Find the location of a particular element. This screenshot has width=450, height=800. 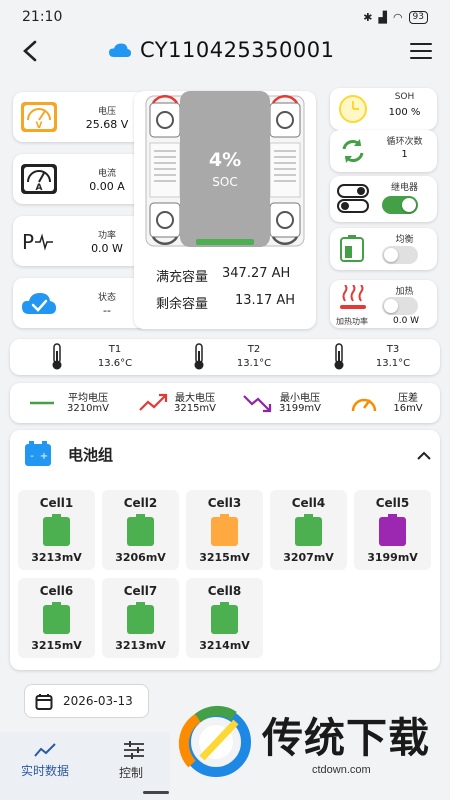

tab-control: 控制 is located at coordinates (131, 766).